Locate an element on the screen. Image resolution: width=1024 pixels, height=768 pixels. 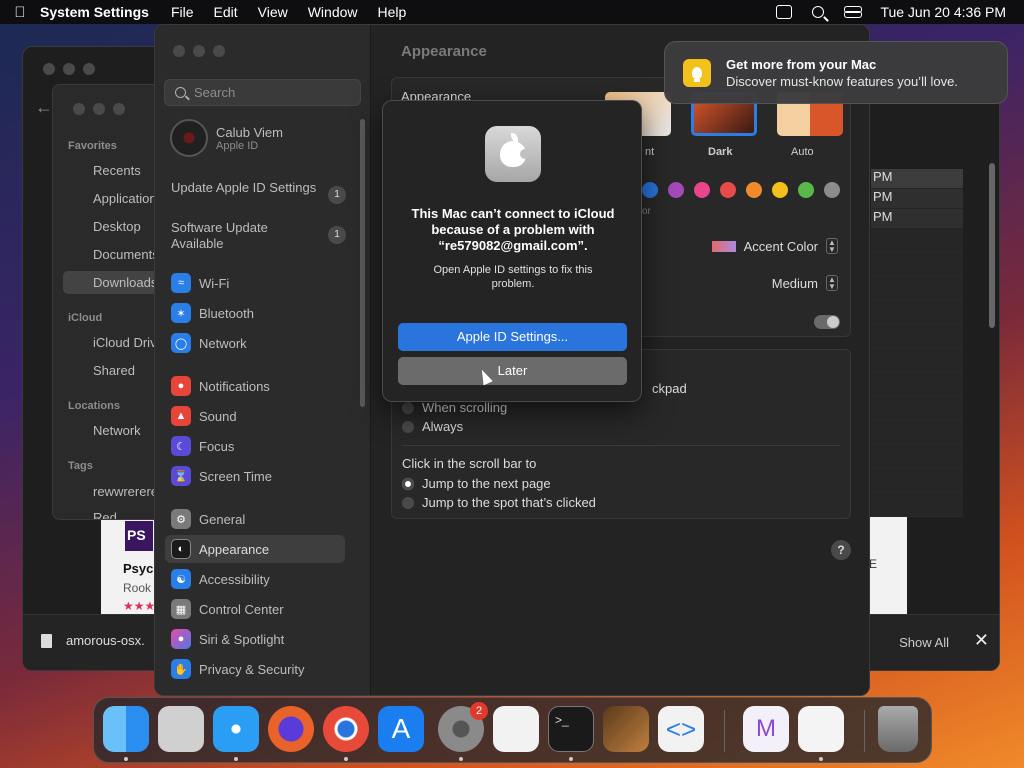
radio-jump-to-spot: Jump to the spot that’s clicked is located at coordinates (499, 502).